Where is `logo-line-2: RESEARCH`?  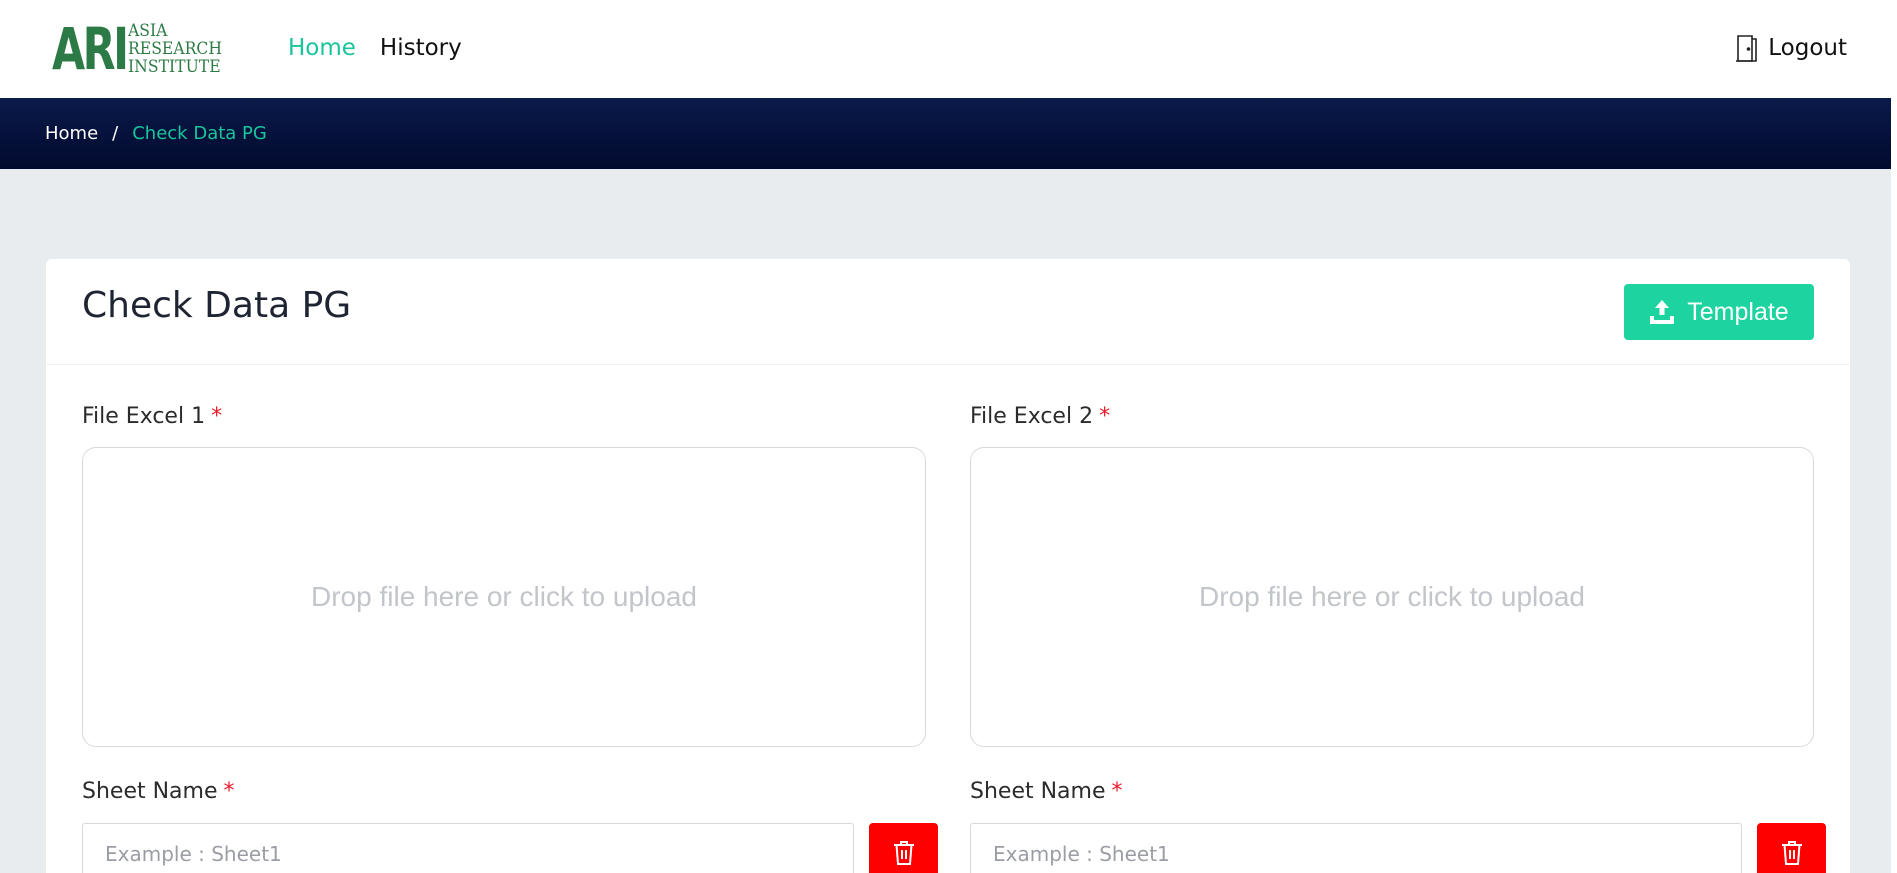
logo-line-2: RESEARCH is located at coordinates (175, 49).